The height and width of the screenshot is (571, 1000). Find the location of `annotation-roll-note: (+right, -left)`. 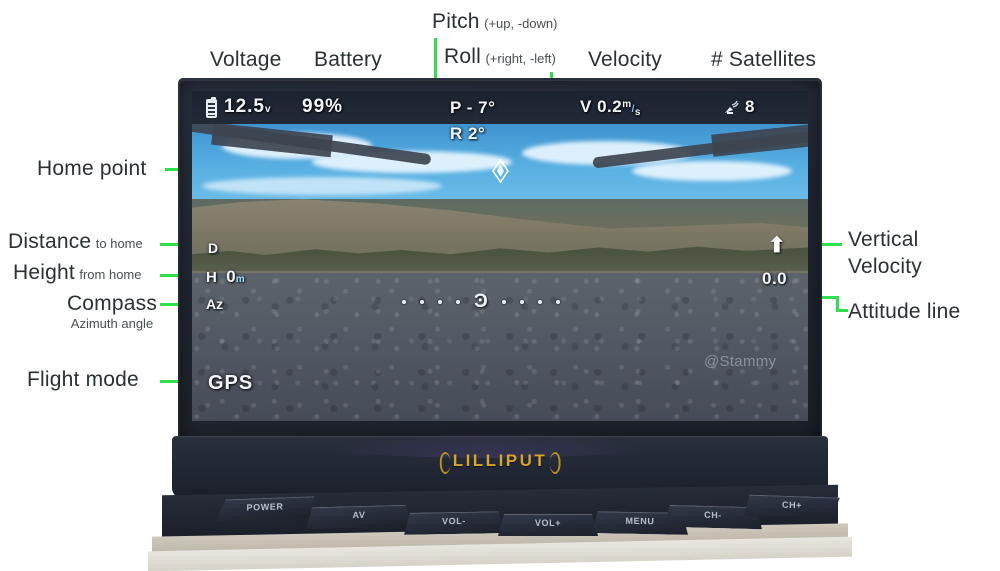

annotation-roll-note: (+right, -left) is located at coordinates (520, 58).